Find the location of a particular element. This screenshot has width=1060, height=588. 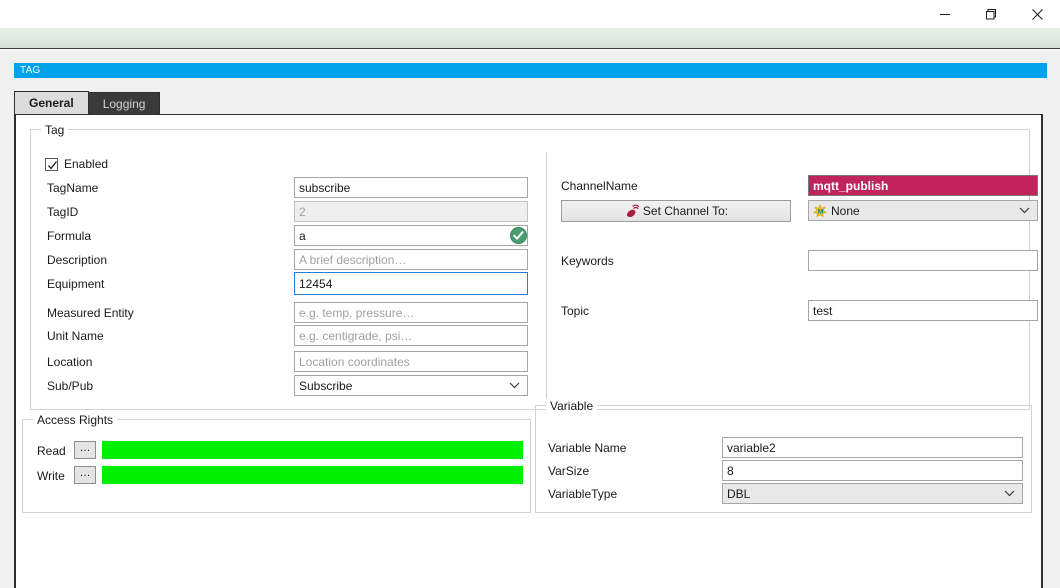

tag-header-bar: TAG is located at coordinates (530, 70).